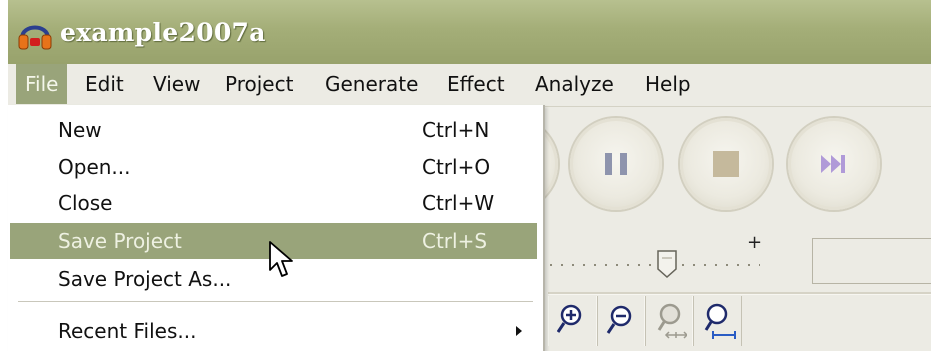 Image resolution: width=931 pixels, height=351 pixels. I want to click on zoom-out-button, so click(621, 321).